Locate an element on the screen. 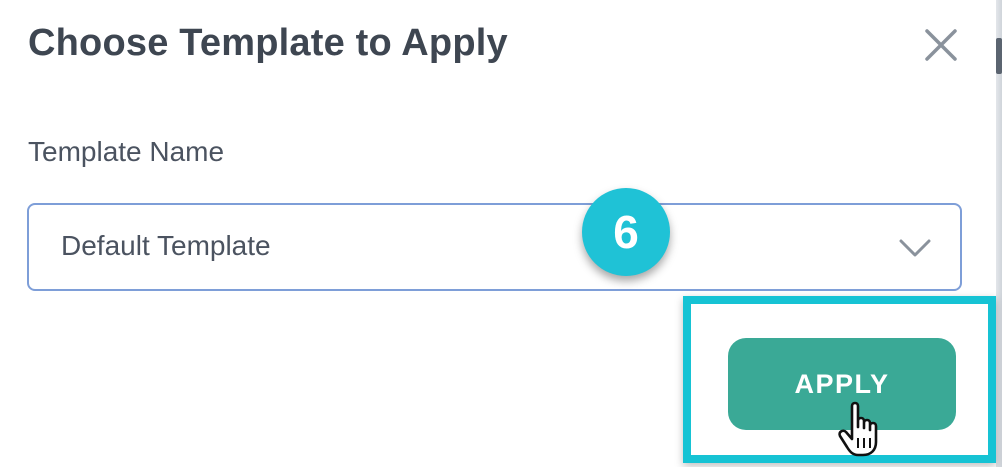 The image size is (1002, 467). template-name-label: Template Name is located at coordinates (126, 151).